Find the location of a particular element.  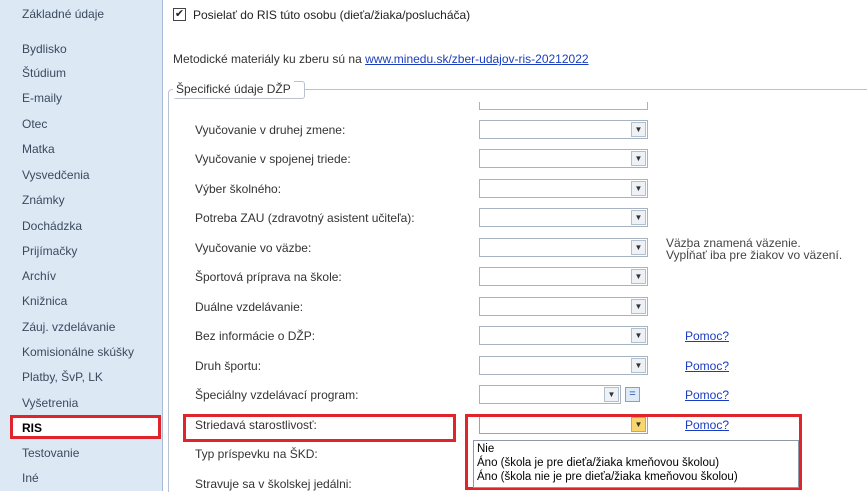

sidebar-item-ris: RIS is located at coordinates (32, 428).